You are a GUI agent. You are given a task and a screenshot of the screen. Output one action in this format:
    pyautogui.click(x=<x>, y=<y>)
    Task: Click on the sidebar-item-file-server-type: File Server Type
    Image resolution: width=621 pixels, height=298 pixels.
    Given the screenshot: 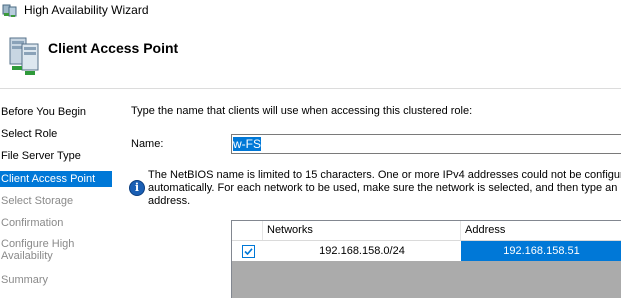 What is the action you would take?
    pyautogui.click(x=56, y=156)
    